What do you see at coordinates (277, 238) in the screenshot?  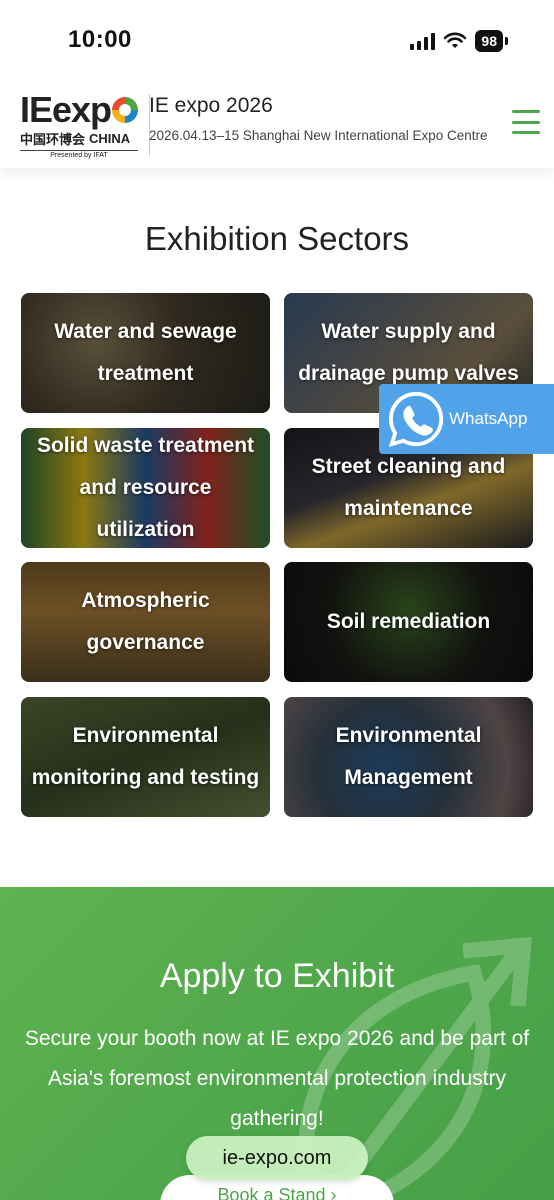 I see `sectors-title: Exhibition Sectors` at bounding box center [277, 238].